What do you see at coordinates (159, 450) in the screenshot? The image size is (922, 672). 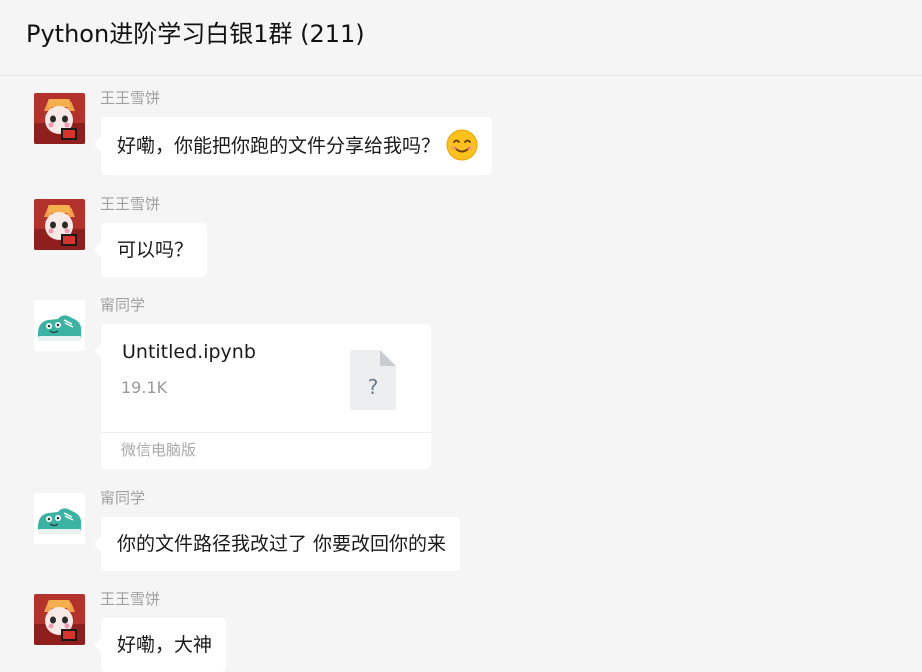 I see `file-source-label: 微信电脑版` at bounding box center [159, 450].